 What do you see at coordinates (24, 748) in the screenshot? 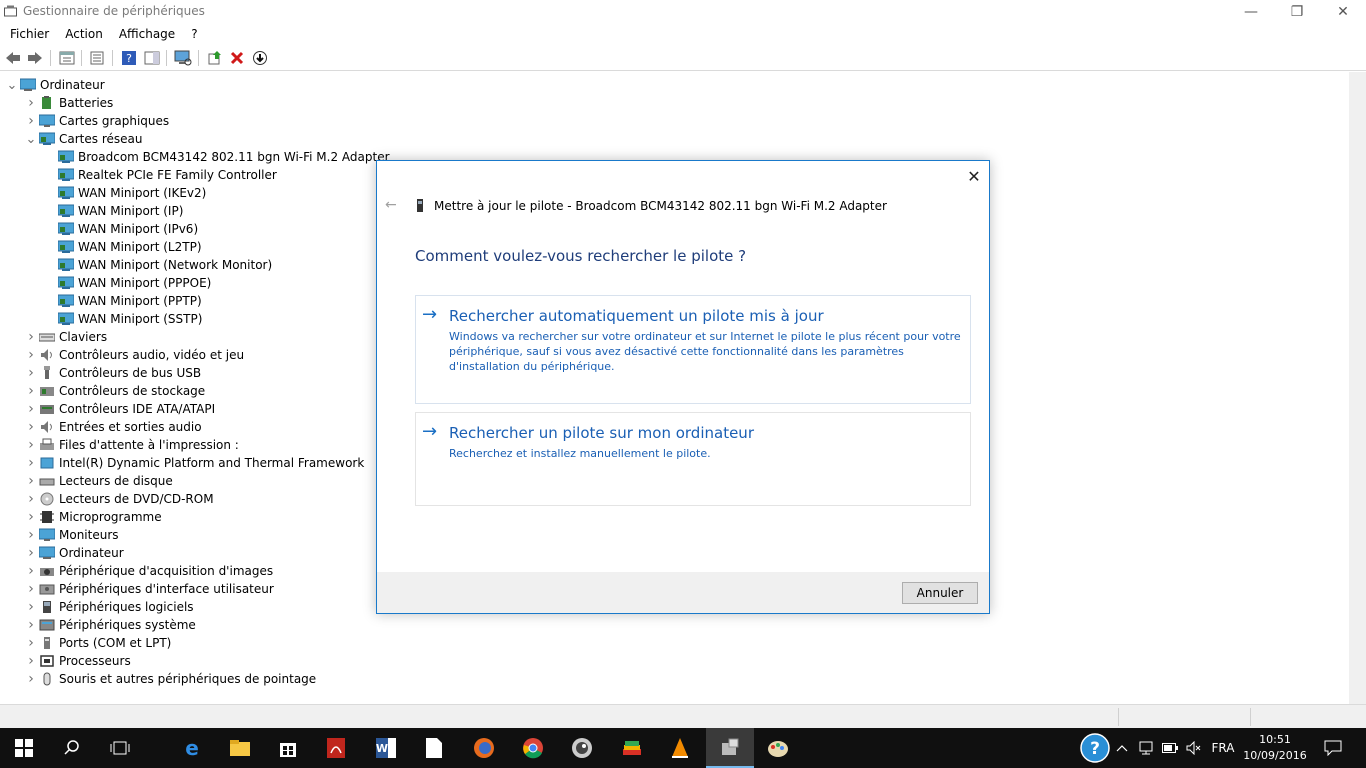
I see `start-windows-icon` at bounding box center [24, 748].